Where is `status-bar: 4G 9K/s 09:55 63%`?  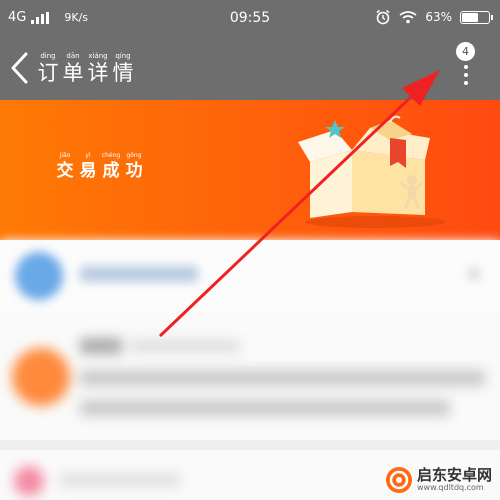
status-bar: 4G 9K/s 09:55 63% is located at coordinates (250, 19).